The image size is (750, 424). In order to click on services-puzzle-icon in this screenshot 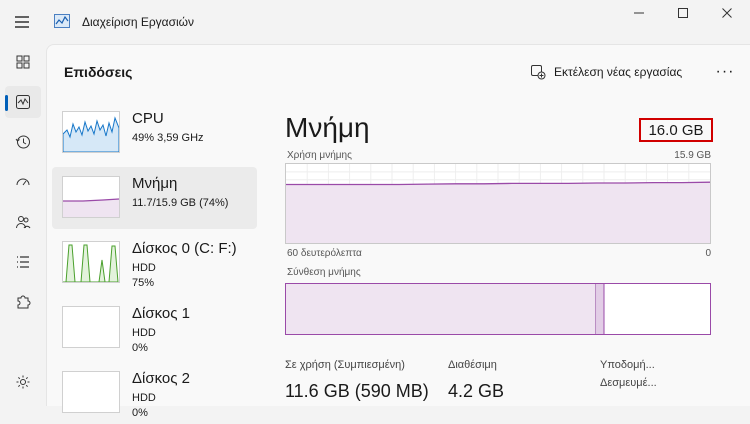, I will do `click(24, 302)`.